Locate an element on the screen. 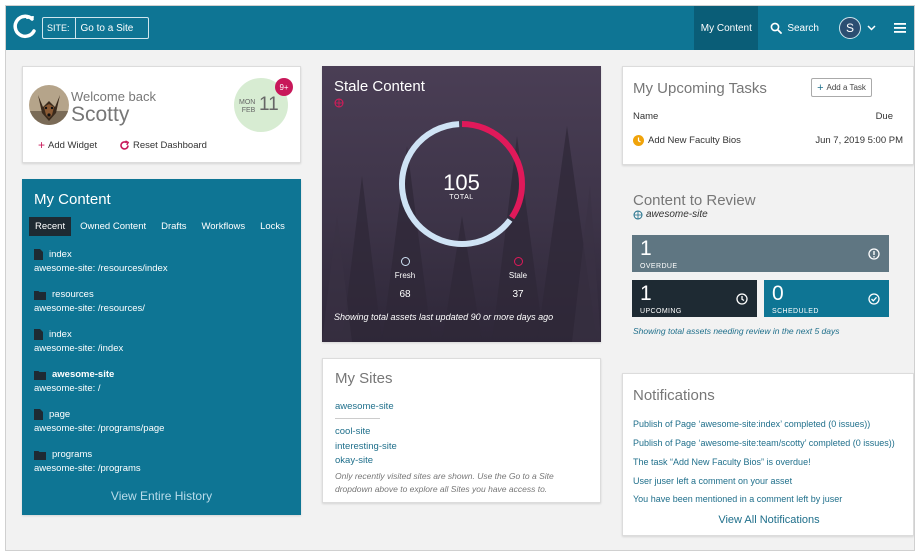 Image resolution: width=920 pixels, height=557 pixels. list-item: resources awesome-site: /resources/ is located at coordinates (89, 301).